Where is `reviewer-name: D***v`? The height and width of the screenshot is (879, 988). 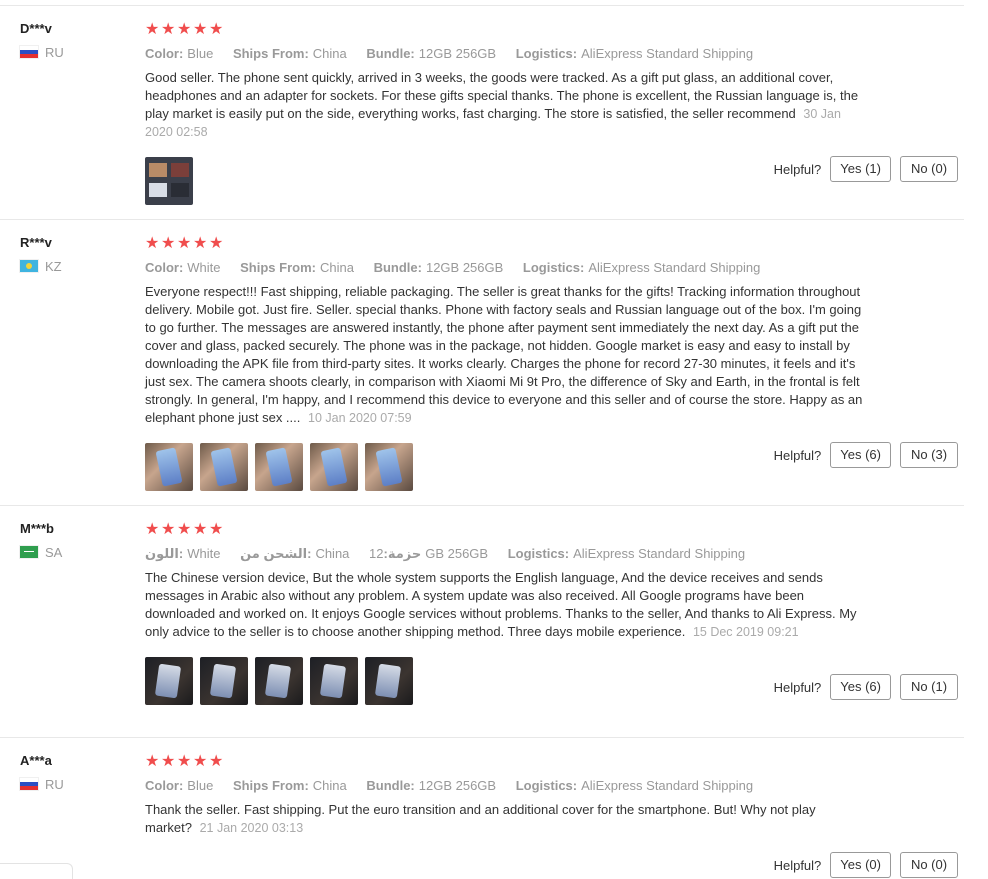 reviewer-name: D***v is located at coordinates (36, 28).